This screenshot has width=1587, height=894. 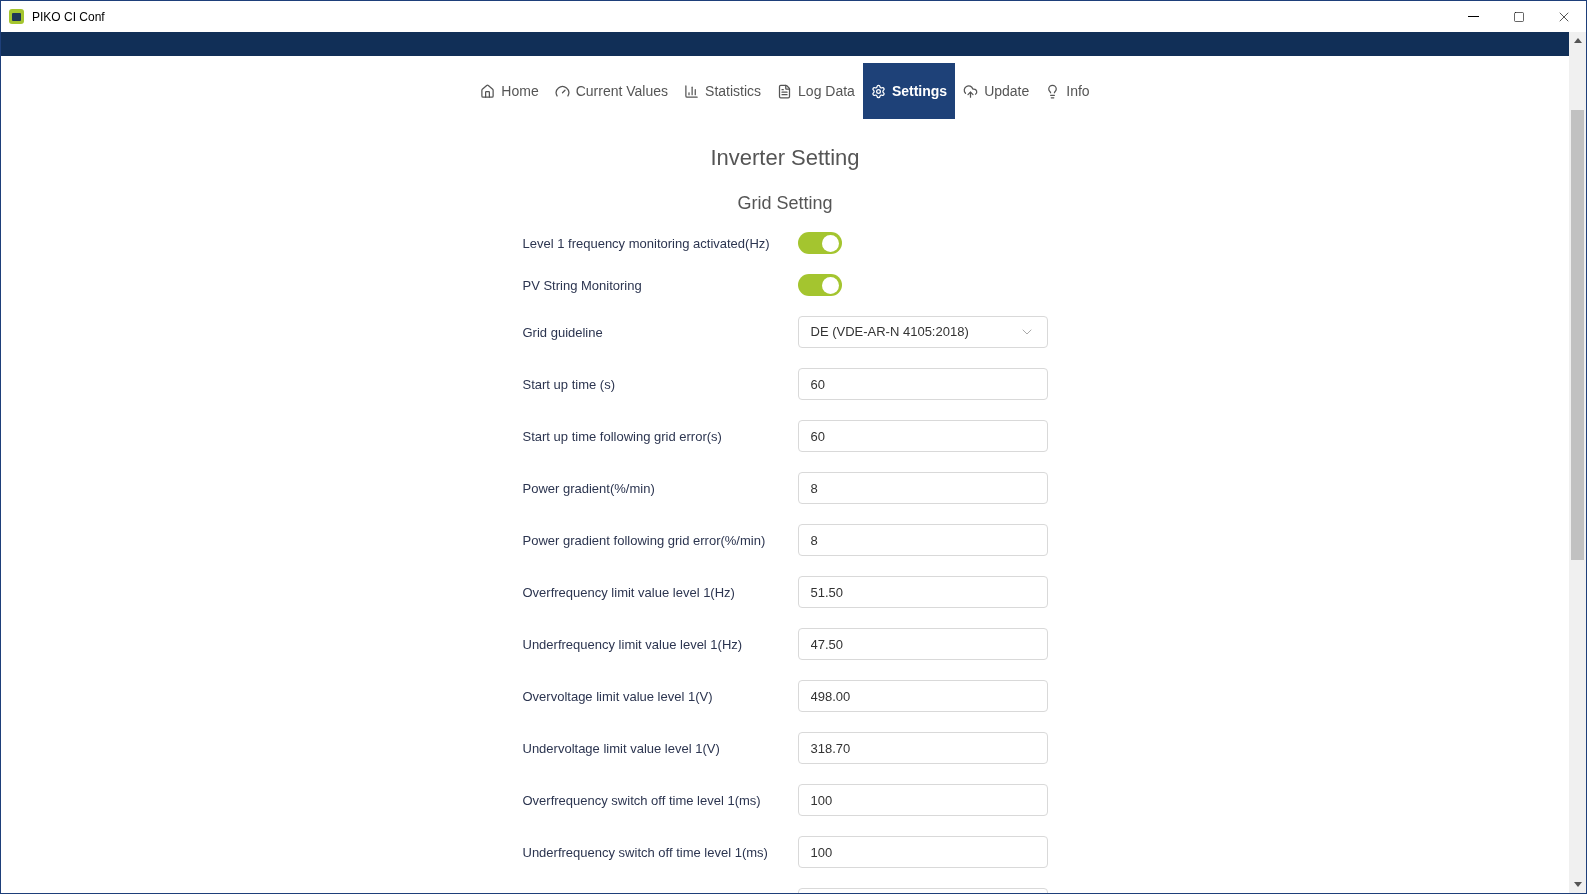 What do you see at coordinates (645, 852) in the screenshot?
I see `field-label: Underfrequency switch off time level 1(ms)` at bounding box center [645, 852].